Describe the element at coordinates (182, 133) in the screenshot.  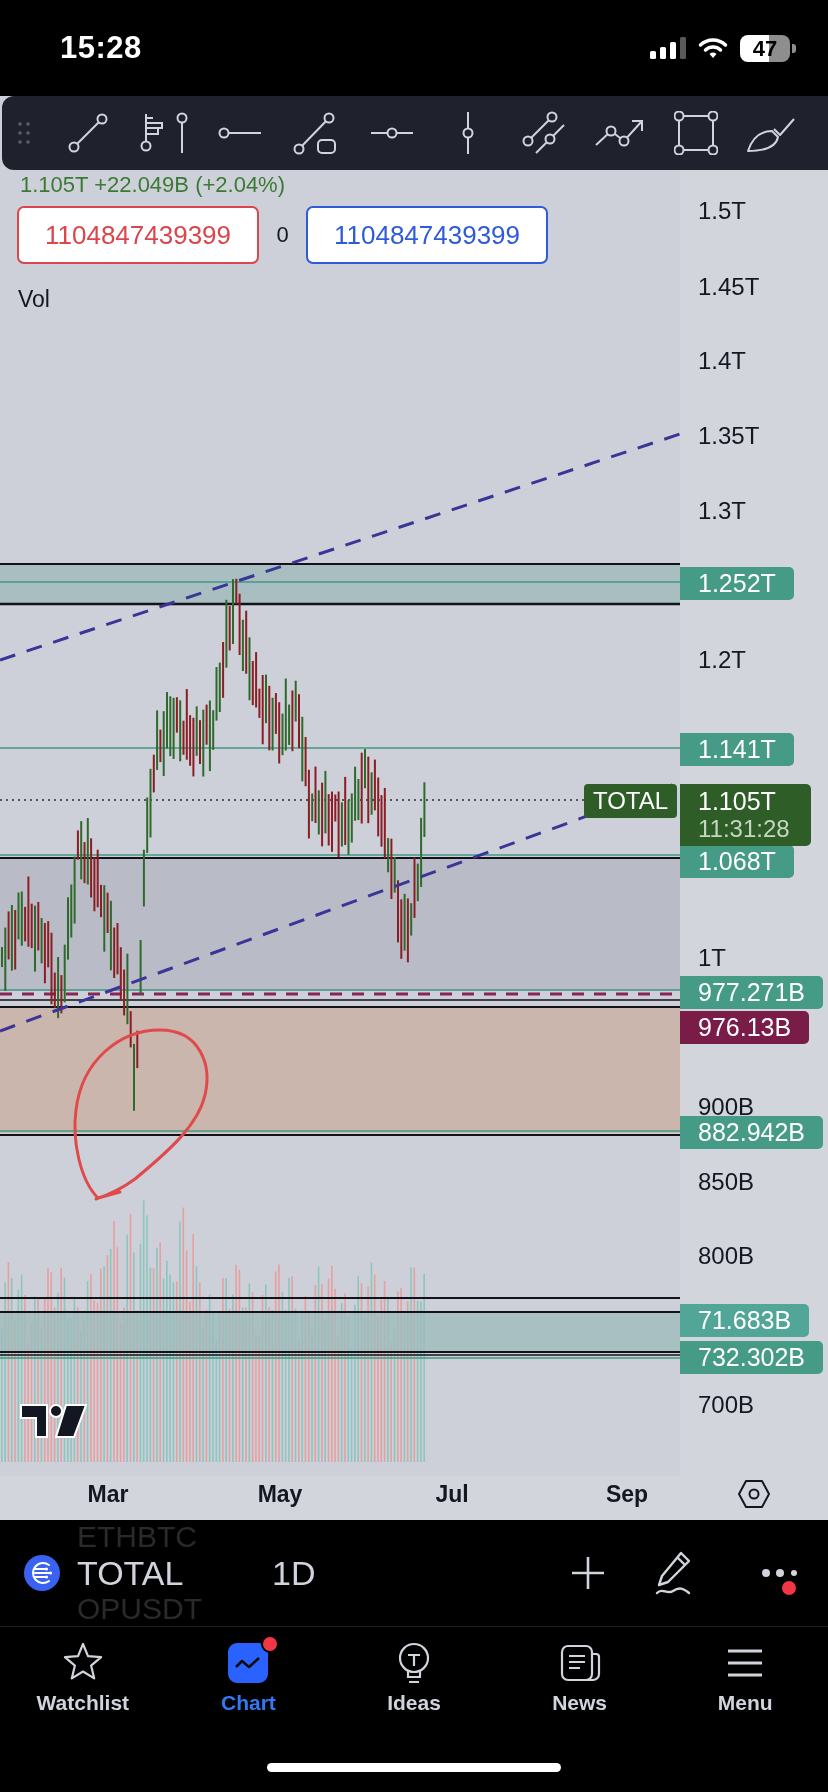
I see `vertical-ray-icon` at that location.